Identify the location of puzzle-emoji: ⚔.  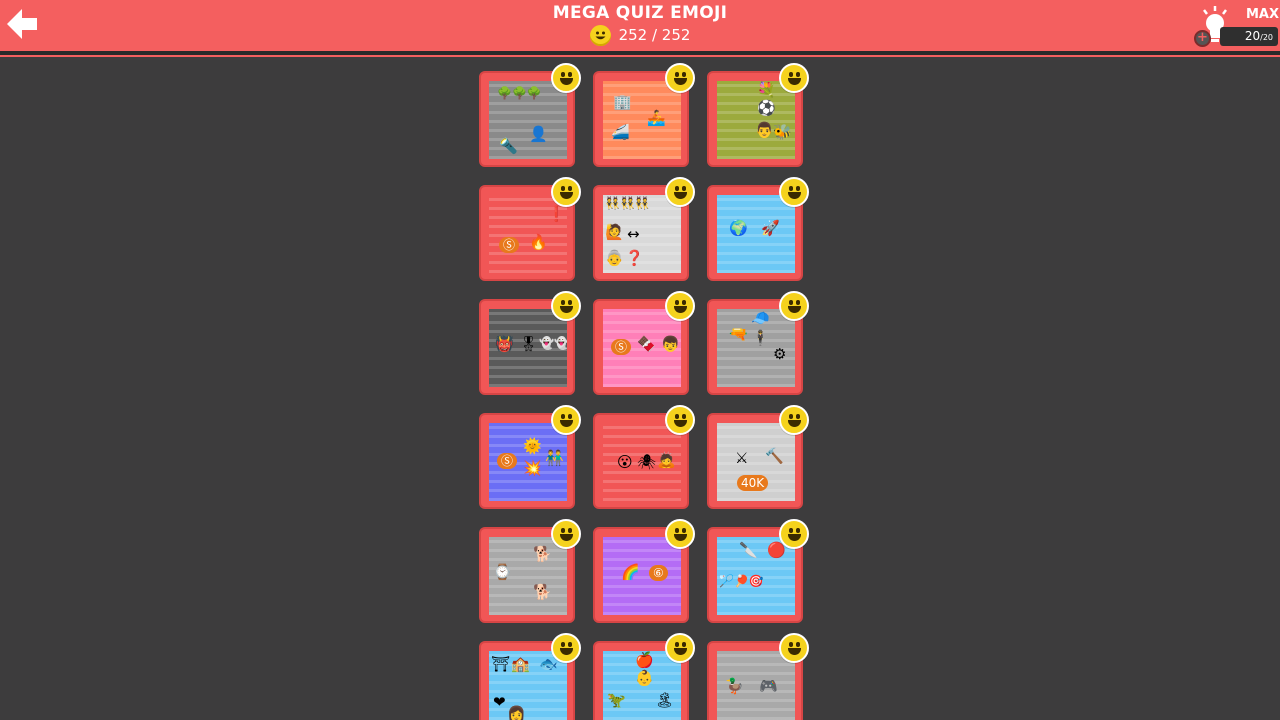
(742, 458).